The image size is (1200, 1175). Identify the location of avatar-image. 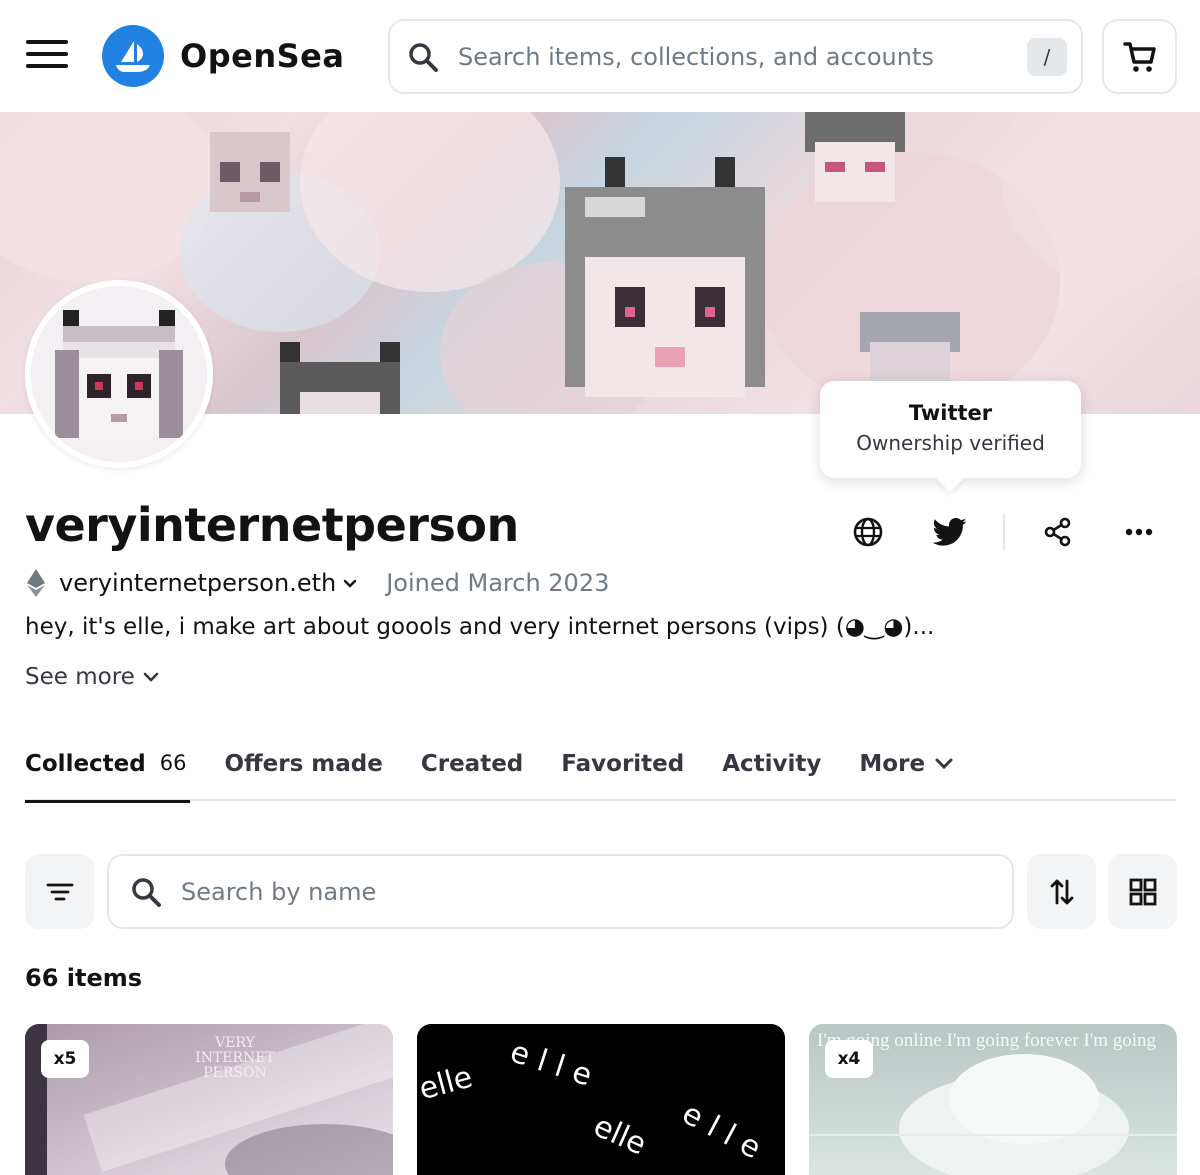
(119, 374).